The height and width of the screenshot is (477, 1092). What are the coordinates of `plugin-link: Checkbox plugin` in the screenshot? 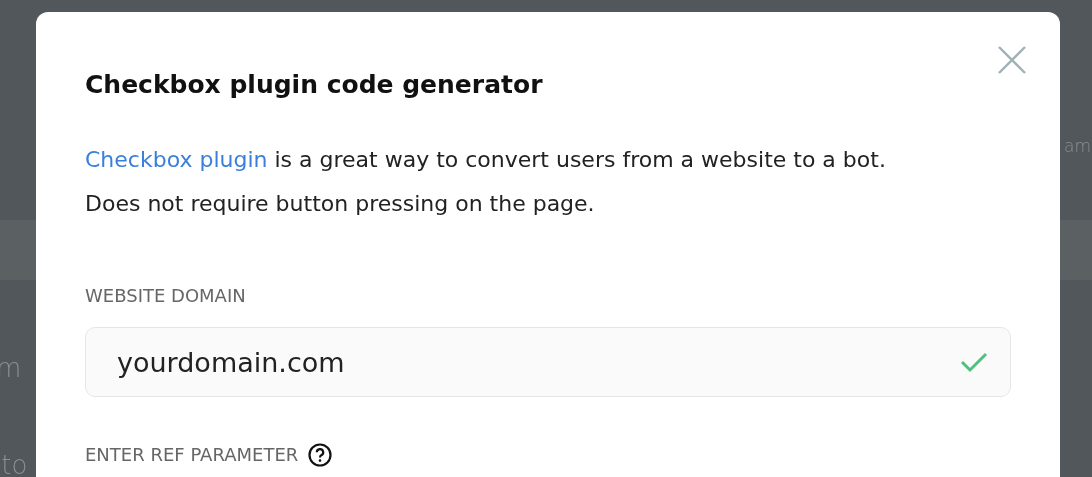 It's located at (176, 159).